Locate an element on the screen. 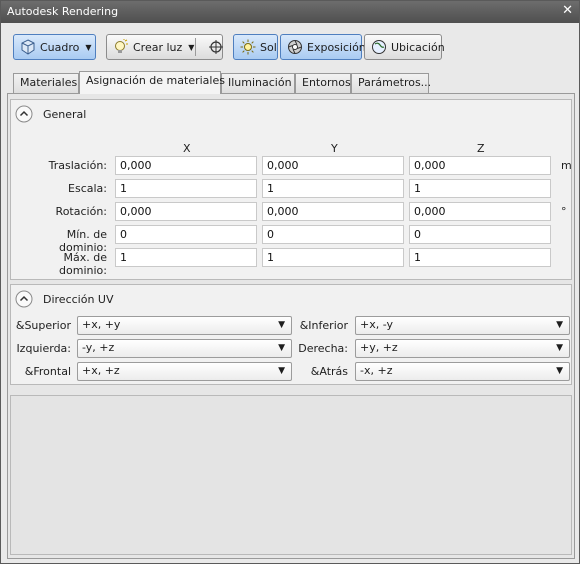 The height and width of the screenshot is (564, 580). uv-front-label: &Frontal is located at coordinates (47, 371).